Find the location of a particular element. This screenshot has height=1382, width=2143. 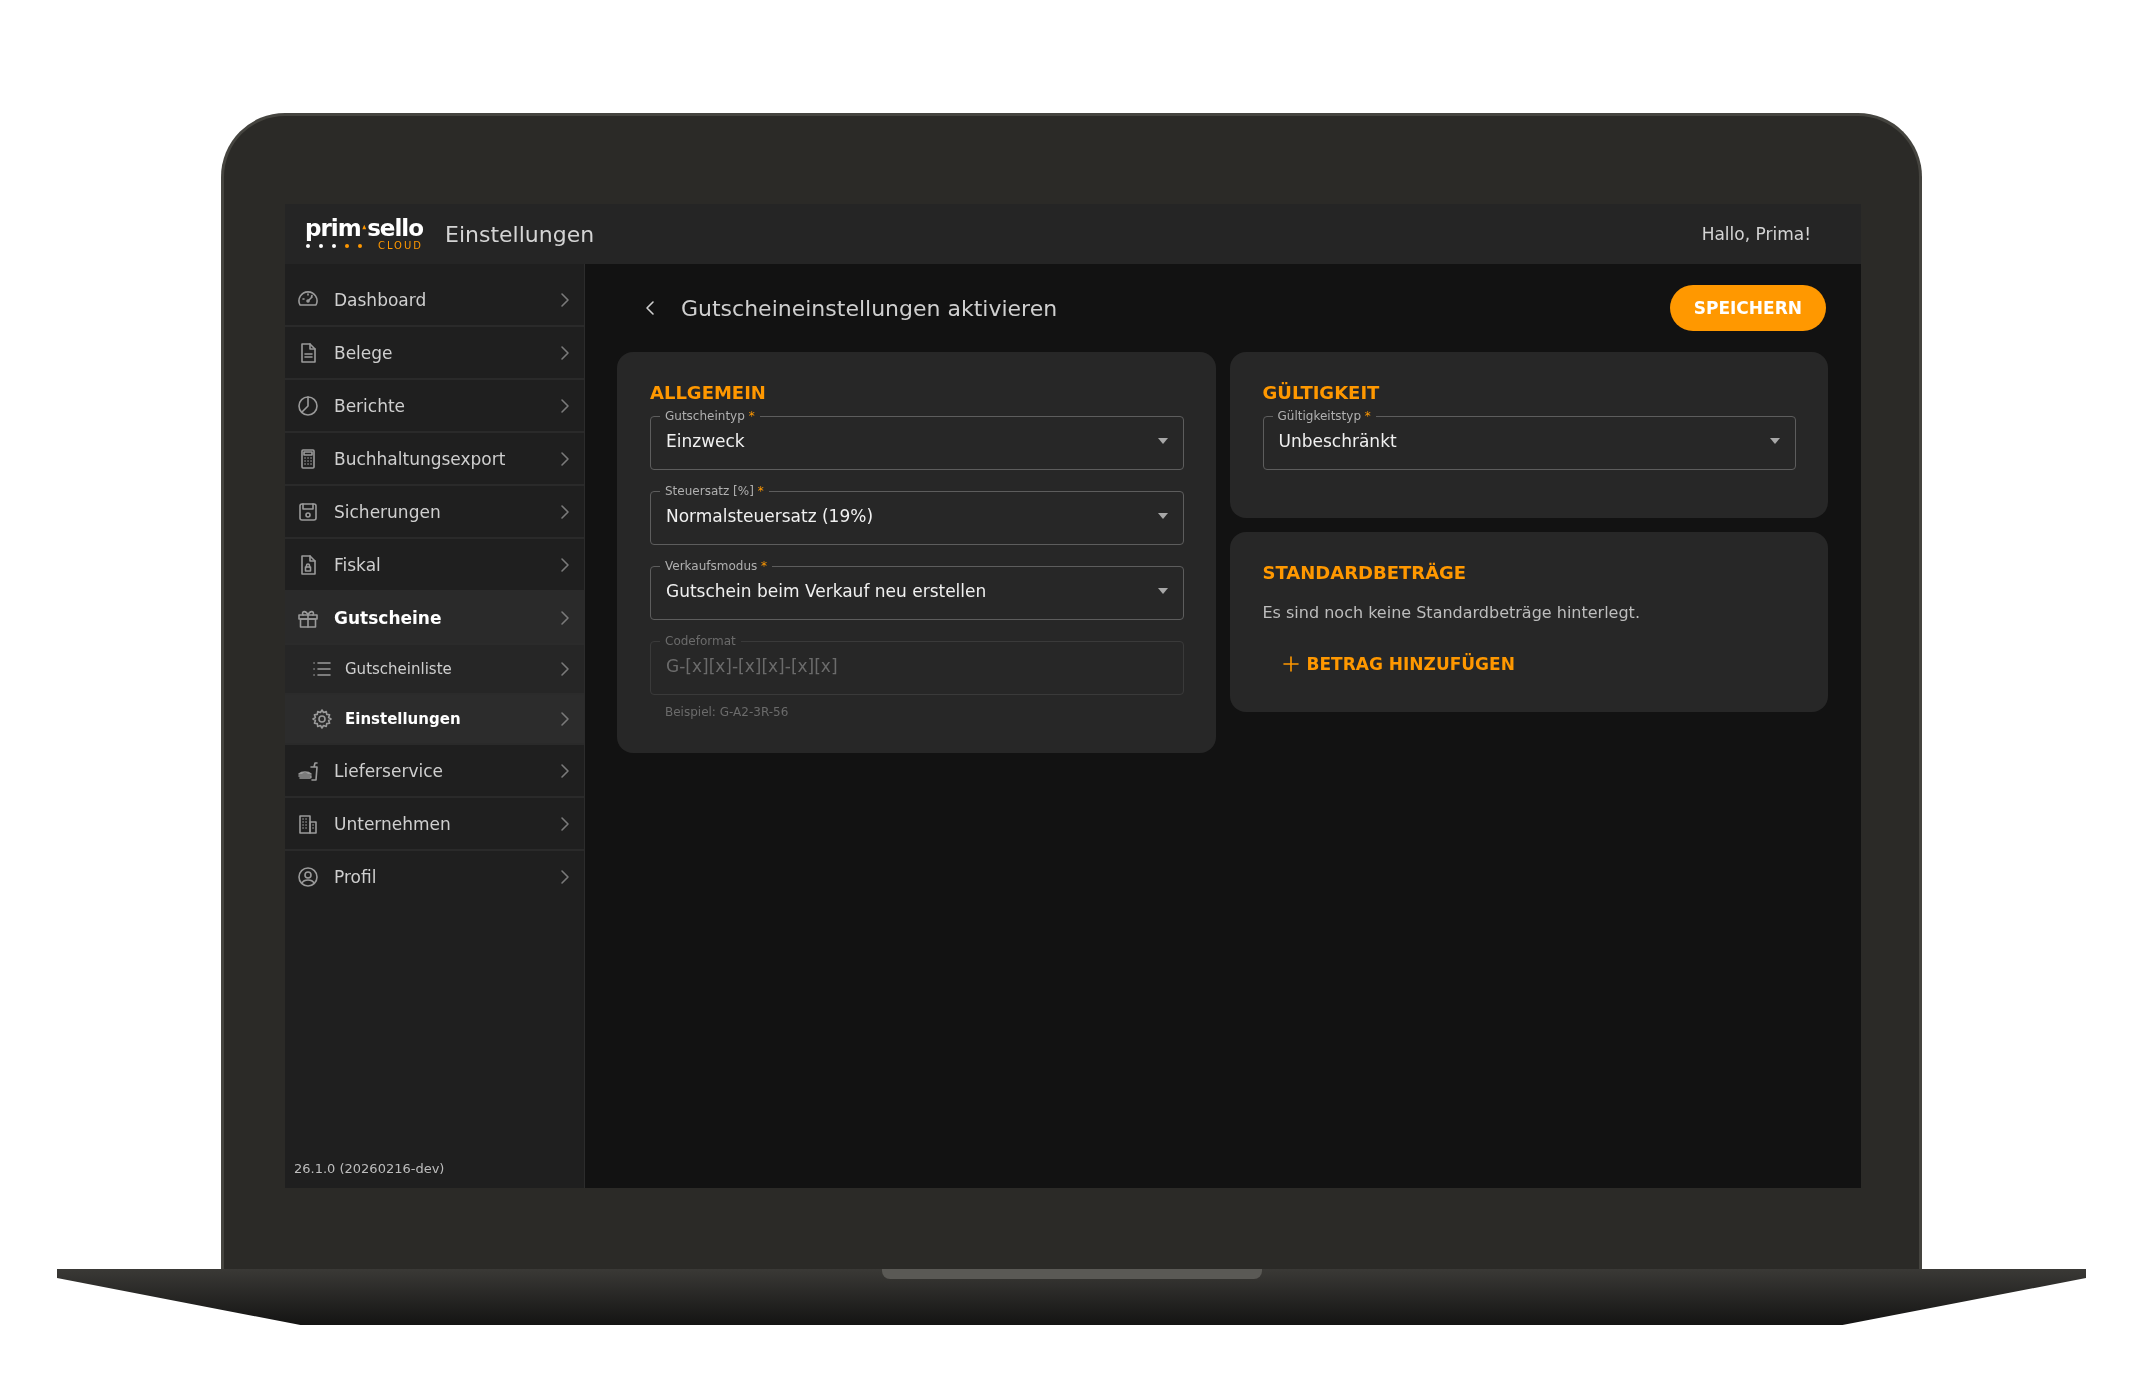

sidebar-item: Buchhaltungsexport is located at coordinates (434, 457).